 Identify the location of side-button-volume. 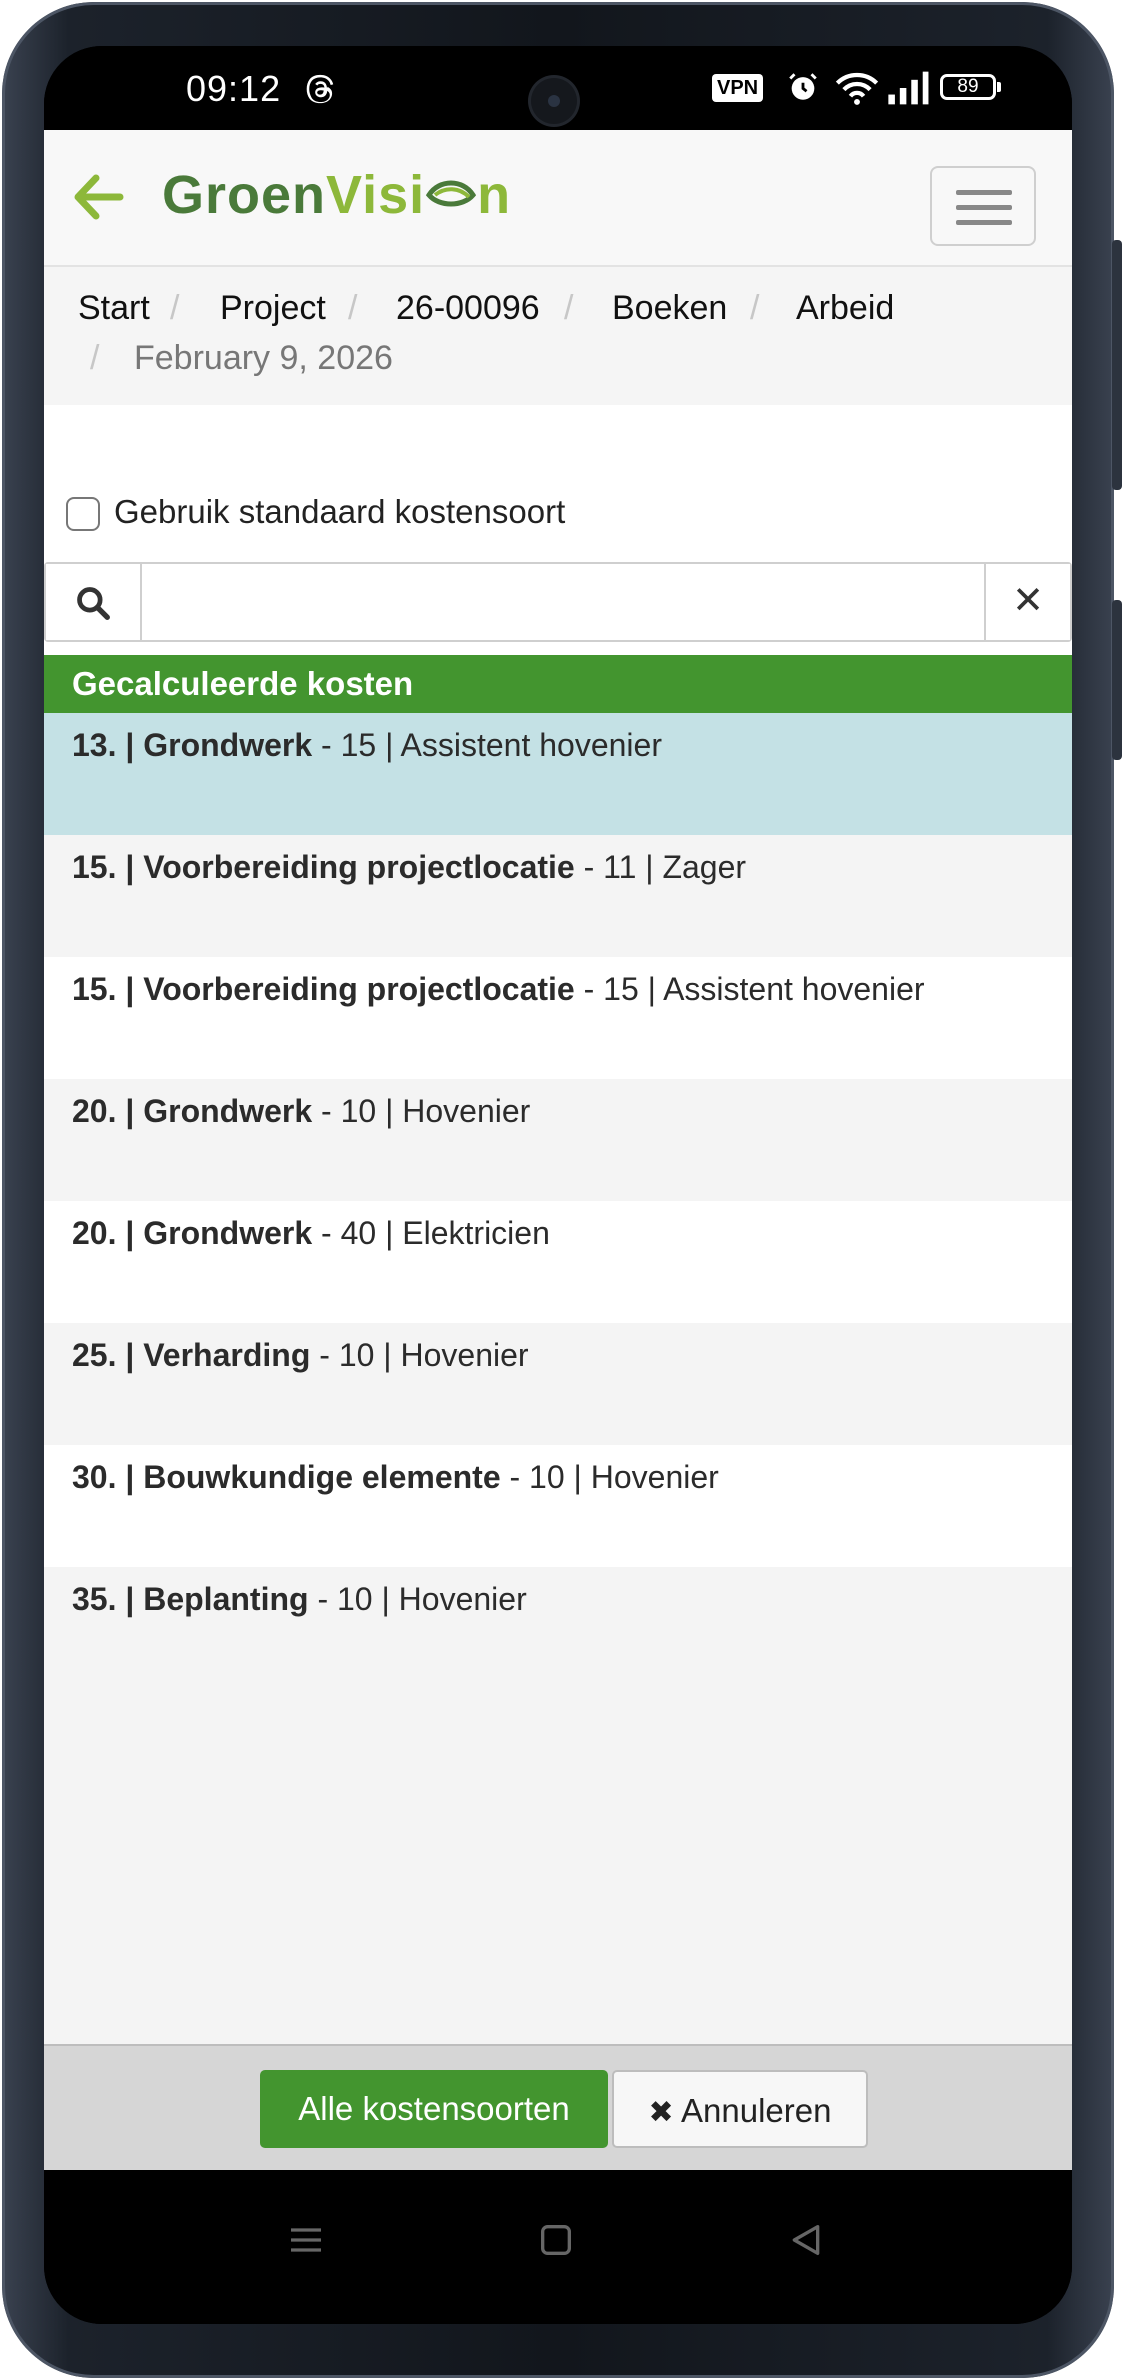
(1117, 365).